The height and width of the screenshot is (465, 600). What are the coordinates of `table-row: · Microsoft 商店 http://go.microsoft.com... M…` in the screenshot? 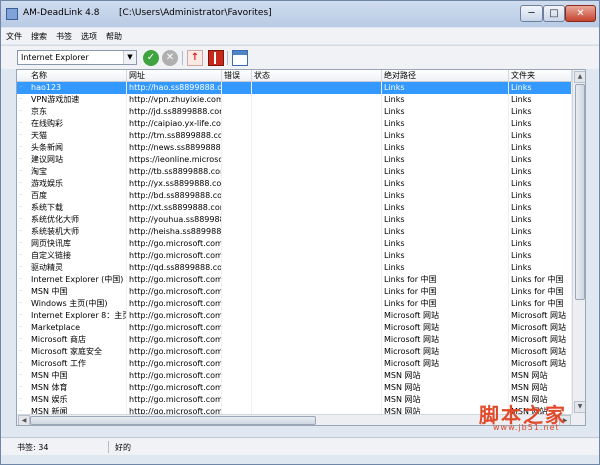 It's located at (294, 340).